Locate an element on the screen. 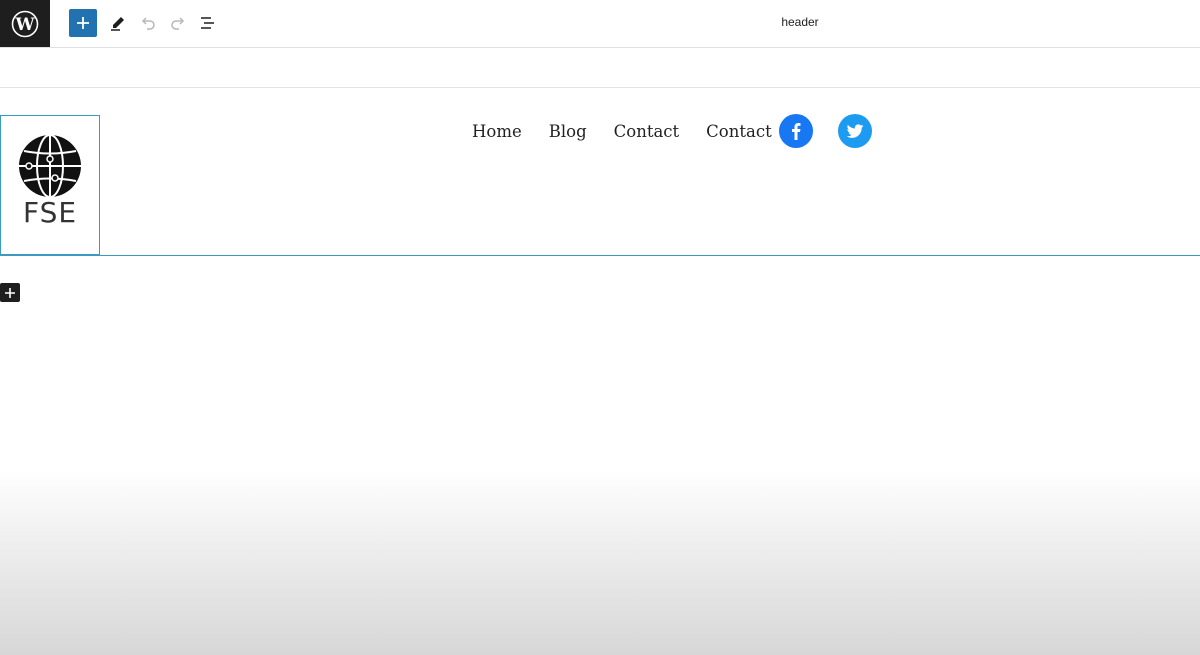 Image resolution: width=1200 pixels, height=655 pixels. list-view-icon is located at coordinates (207, 23).